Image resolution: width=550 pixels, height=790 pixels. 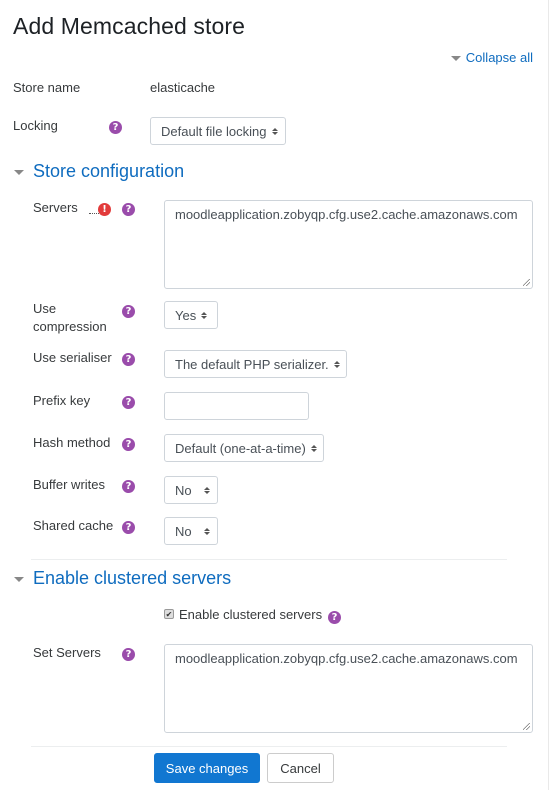 I want to click on save-changes-button: Save changes, so click(x=207, y=768).